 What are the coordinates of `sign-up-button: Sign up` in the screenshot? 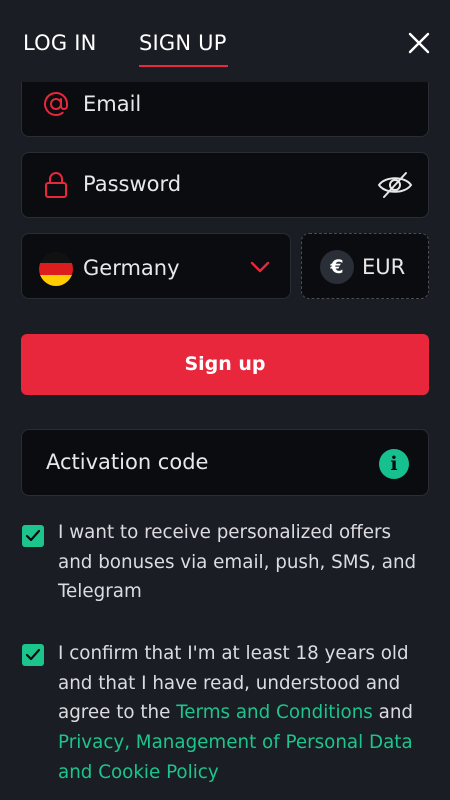 It's located at (225, 364).